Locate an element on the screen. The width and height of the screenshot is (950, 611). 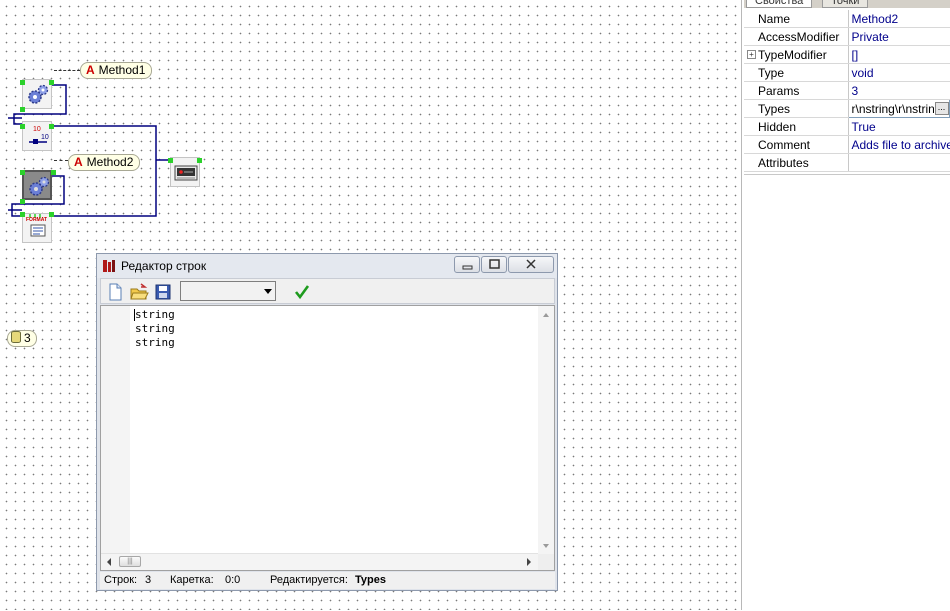
status-lines-label: Строк: is located at coordinates (121, 580).